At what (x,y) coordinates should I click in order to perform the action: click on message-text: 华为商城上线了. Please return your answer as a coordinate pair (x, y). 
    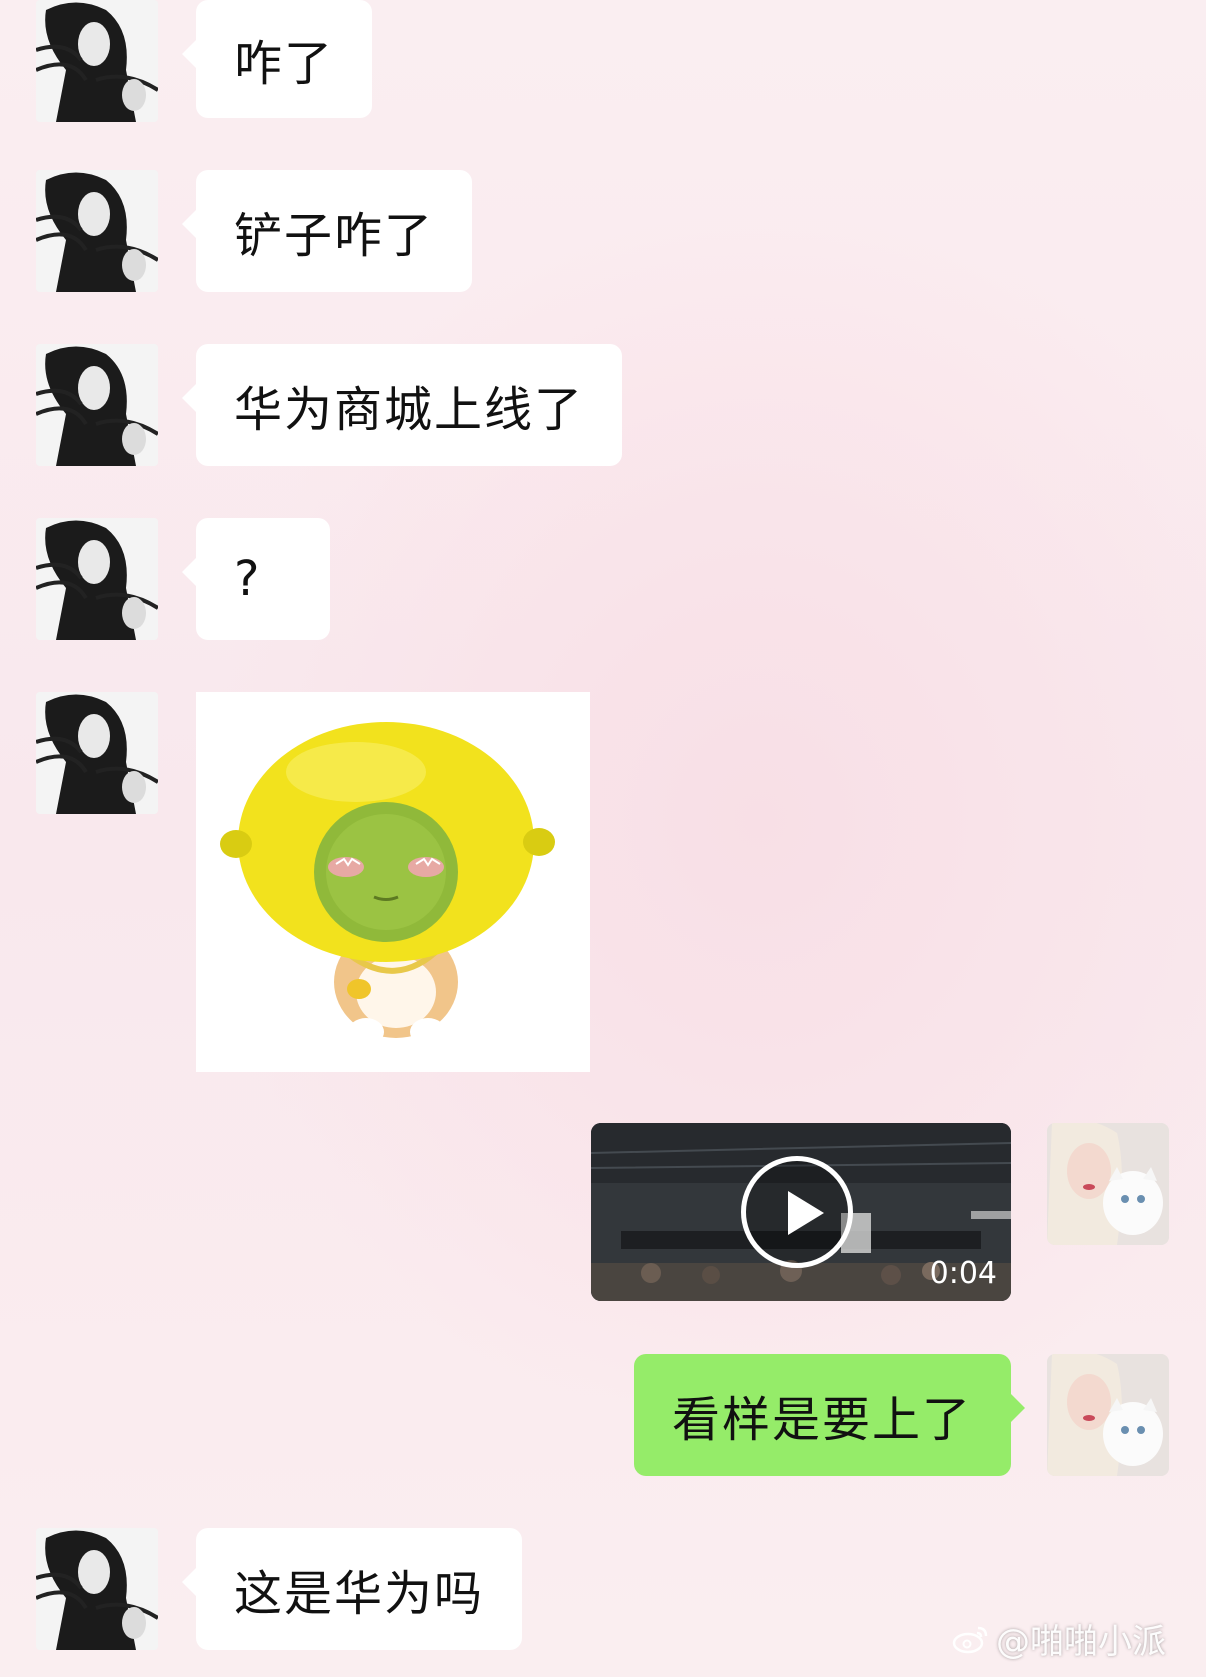
    Looking at the image, I should click on (409, 410).